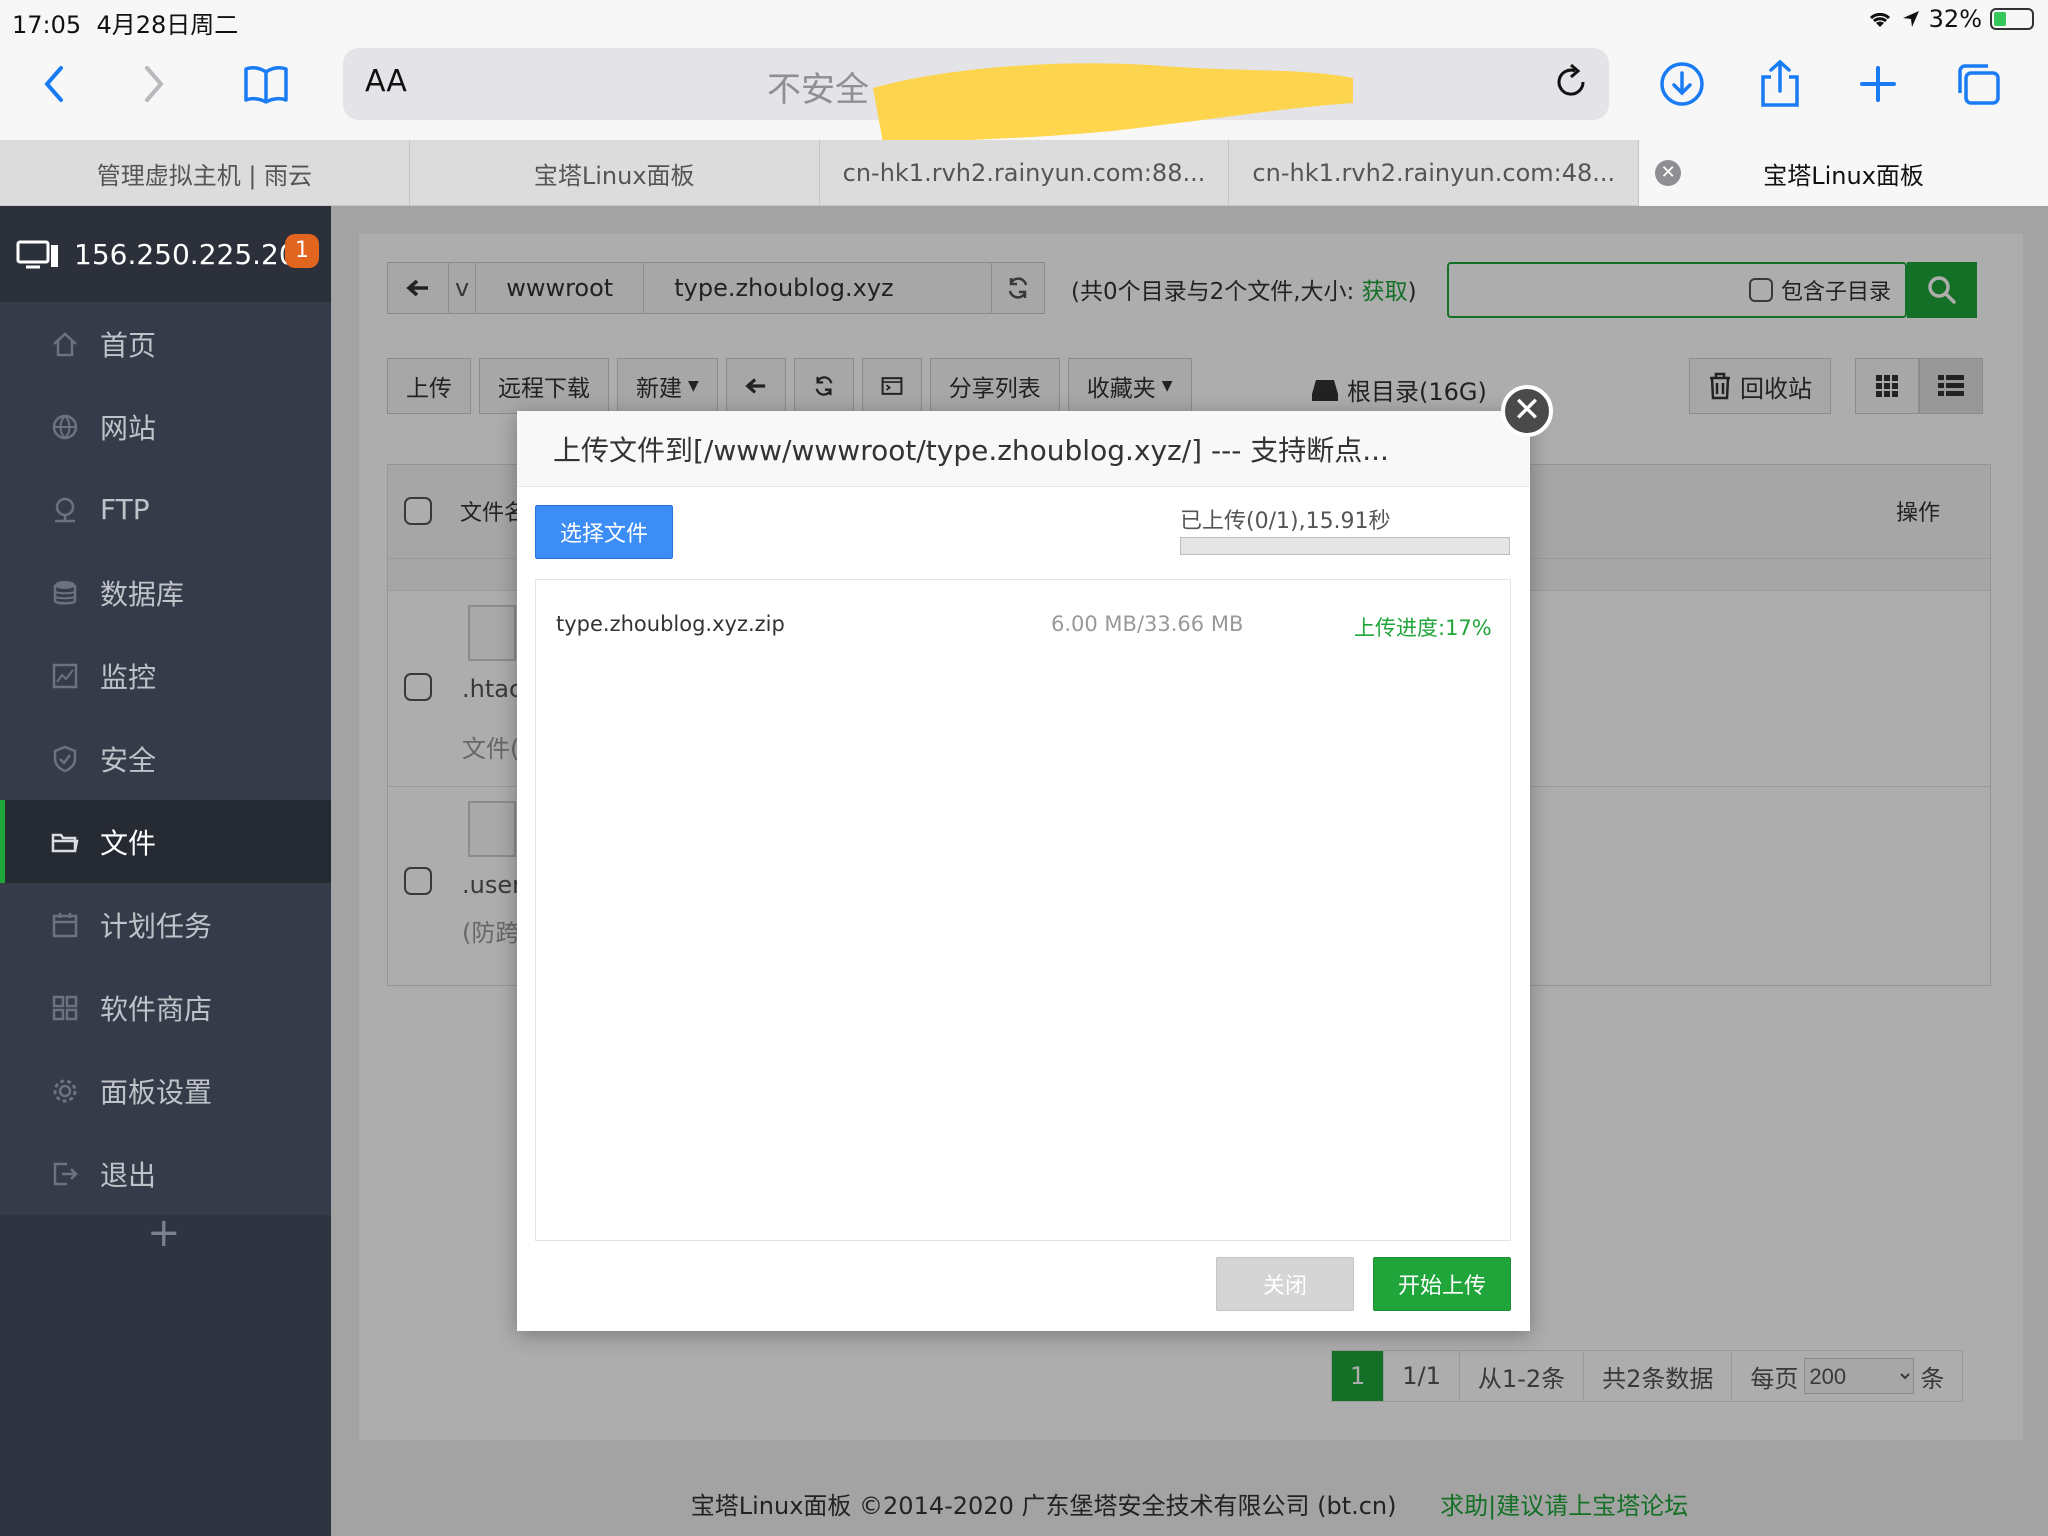 The width and height of the screenshot is (2048, 1536). Describe the element at coordinates (1113, 103) in the screenshot. I see `redaction-scribble` at that location.